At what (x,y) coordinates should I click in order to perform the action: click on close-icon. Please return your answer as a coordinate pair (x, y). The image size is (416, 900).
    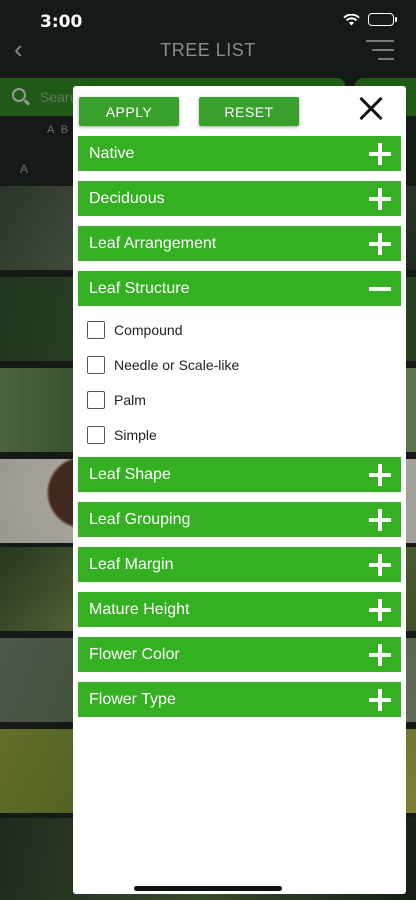
    Looking at the image, I should click on (371, 109).